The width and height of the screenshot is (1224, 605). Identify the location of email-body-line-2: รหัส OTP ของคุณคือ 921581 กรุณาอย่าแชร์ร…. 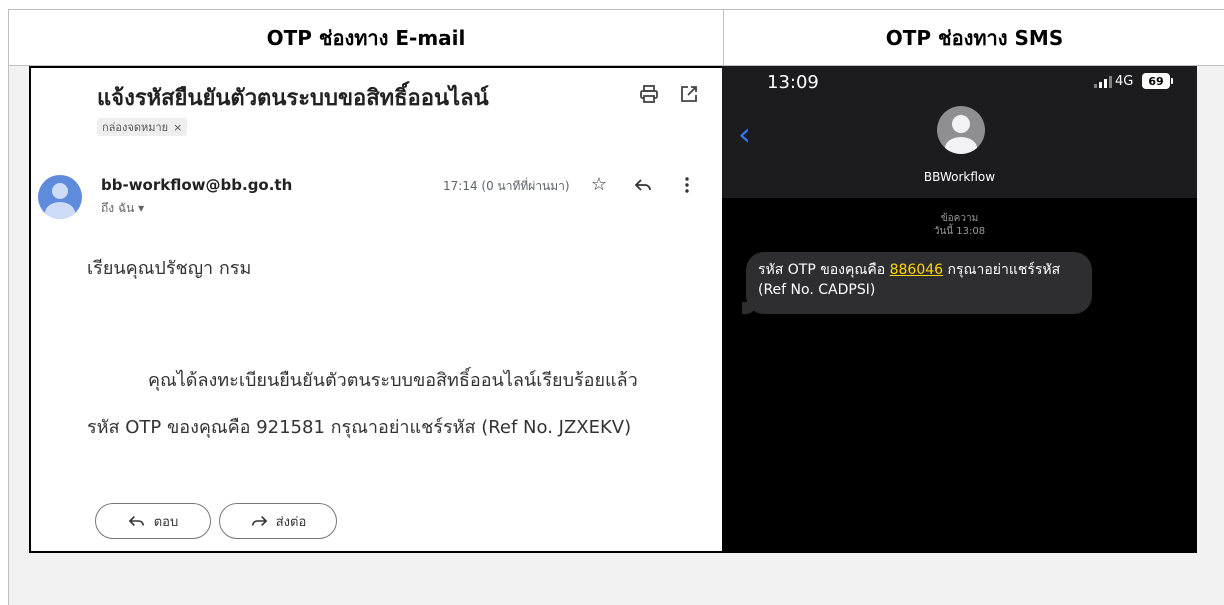
(359, 427).